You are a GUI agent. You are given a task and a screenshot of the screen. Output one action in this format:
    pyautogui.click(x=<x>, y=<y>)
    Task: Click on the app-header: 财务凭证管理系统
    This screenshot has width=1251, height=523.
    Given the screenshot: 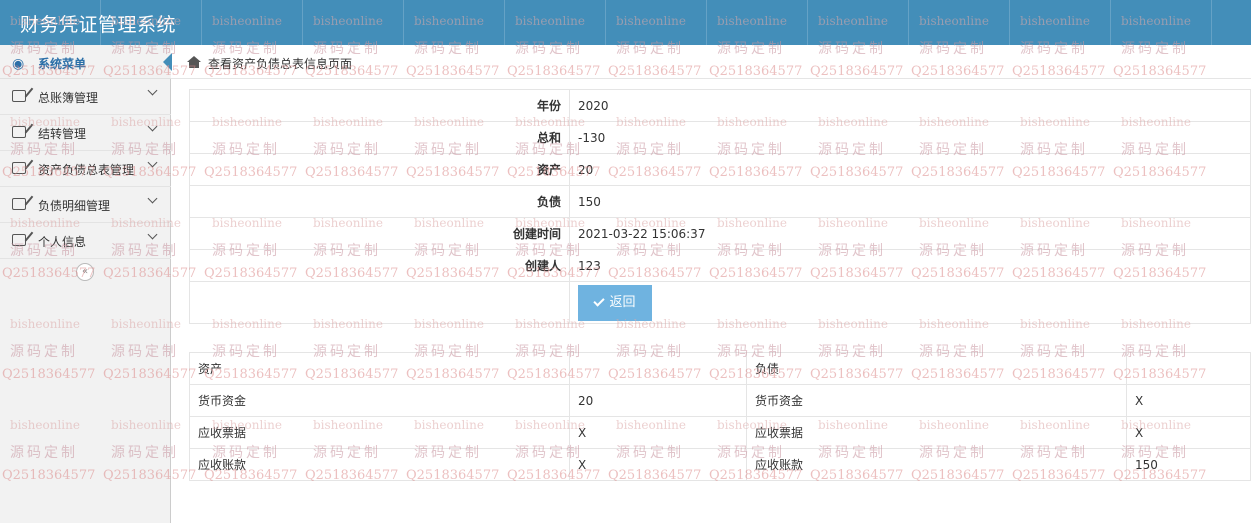 What is the action you would take?
    pyautogui.click(x=625, y=22)
    